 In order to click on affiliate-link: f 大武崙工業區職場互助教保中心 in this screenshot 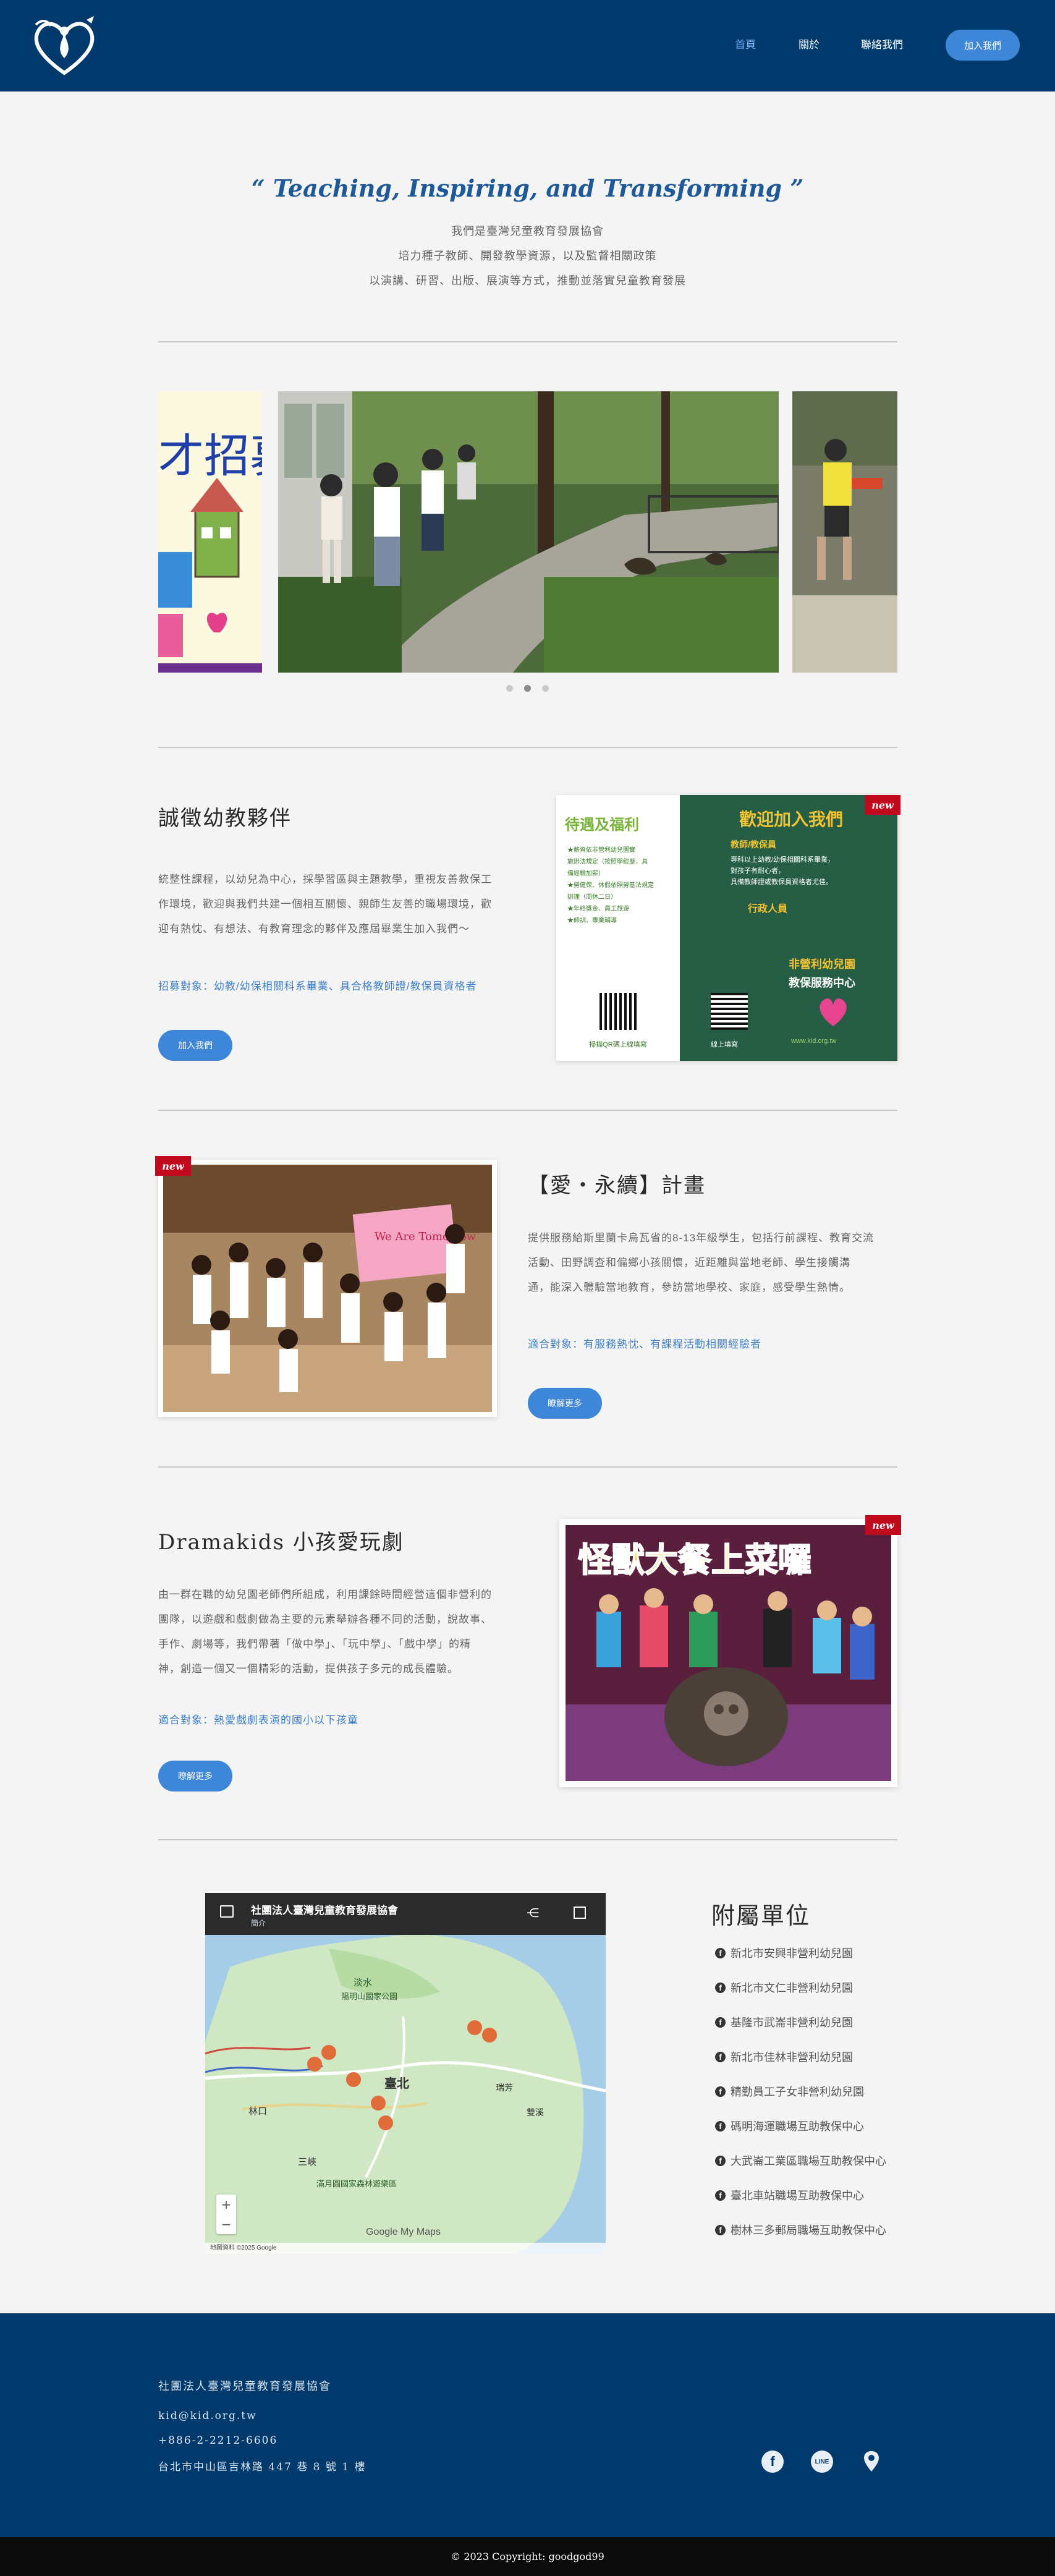, I will do `click(800, 2161)`.